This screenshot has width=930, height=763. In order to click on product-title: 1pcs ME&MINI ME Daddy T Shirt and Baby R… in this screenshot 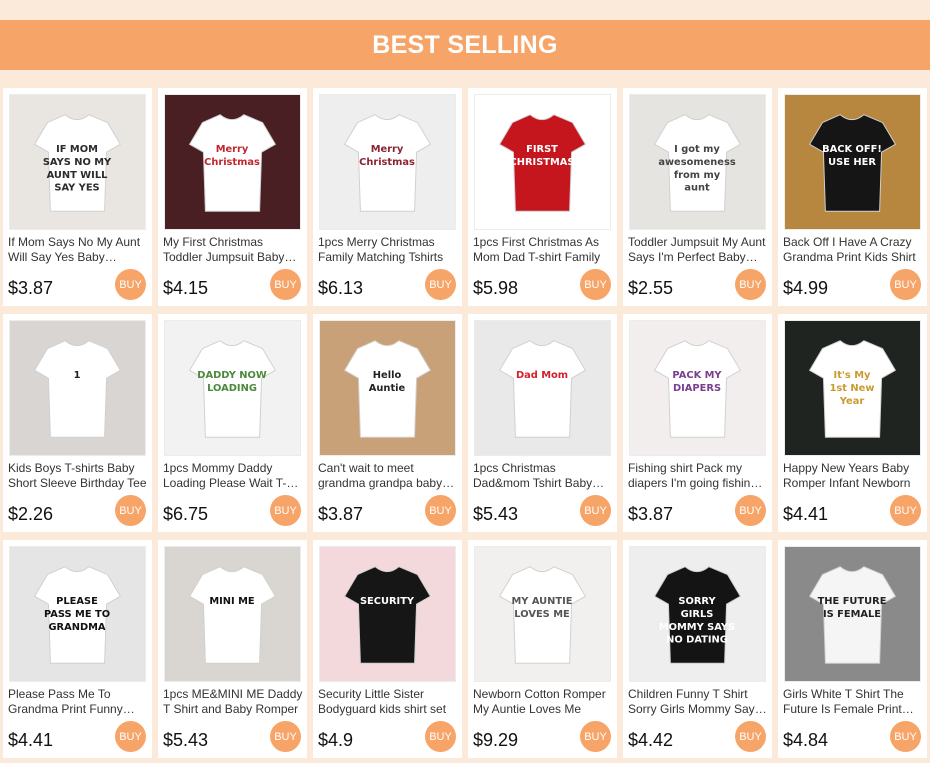, I will do `click(233, 702)`.